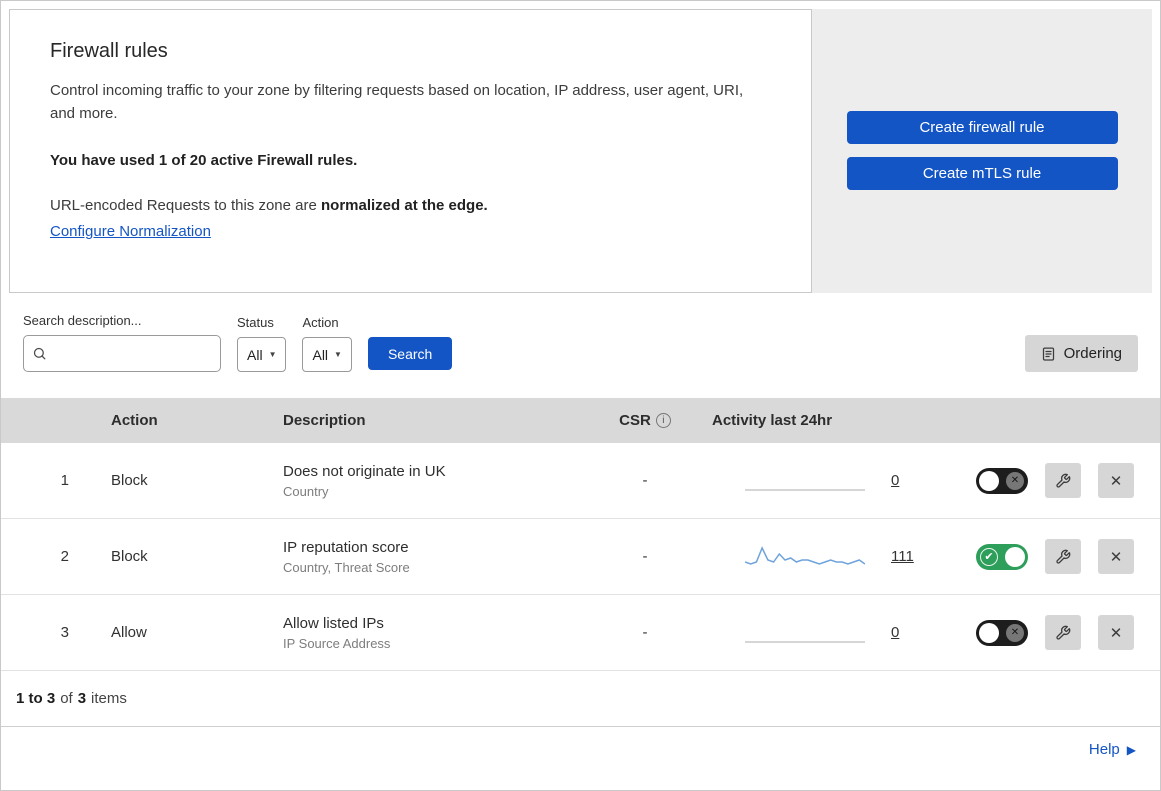 This screenshot has width=1161, height=791. I want to click on ordering-button: Ordering, so click(1081, 353).